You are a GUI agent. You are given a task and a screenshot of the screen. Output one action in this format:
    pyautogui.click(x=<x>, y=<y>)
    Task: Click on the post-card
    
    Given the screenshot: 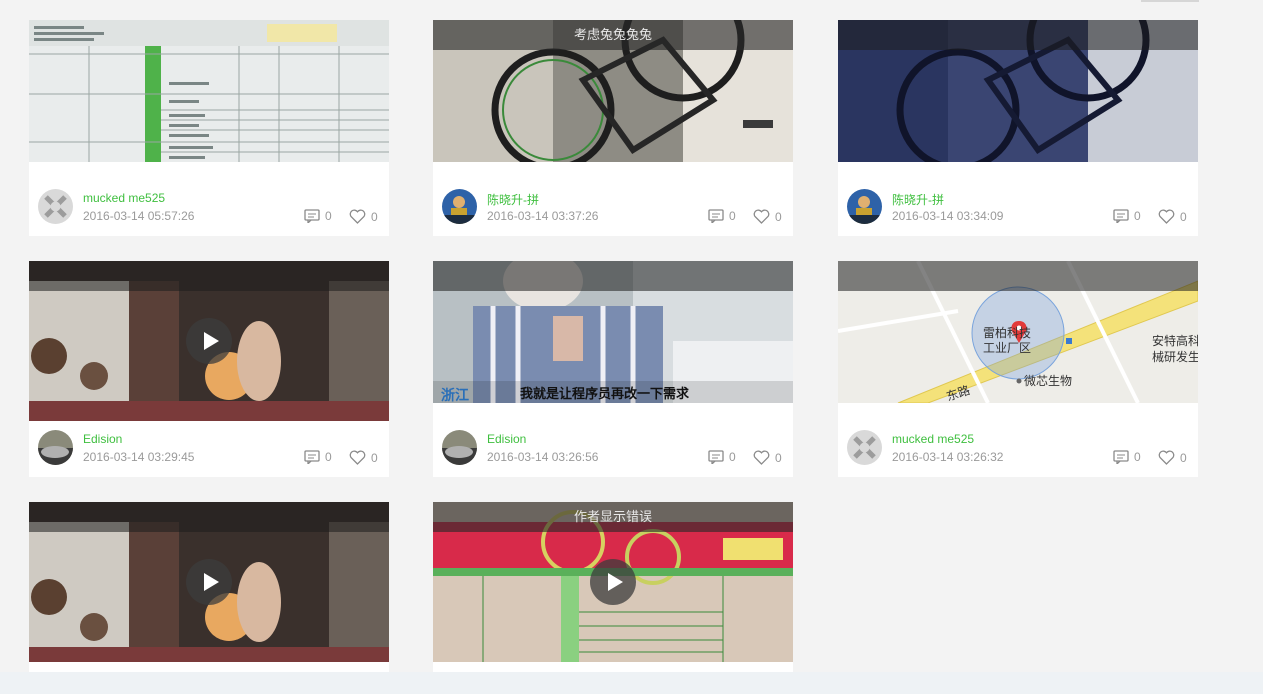 What is the action you would take?
    pyautogui.click(x=209, y=587)
    